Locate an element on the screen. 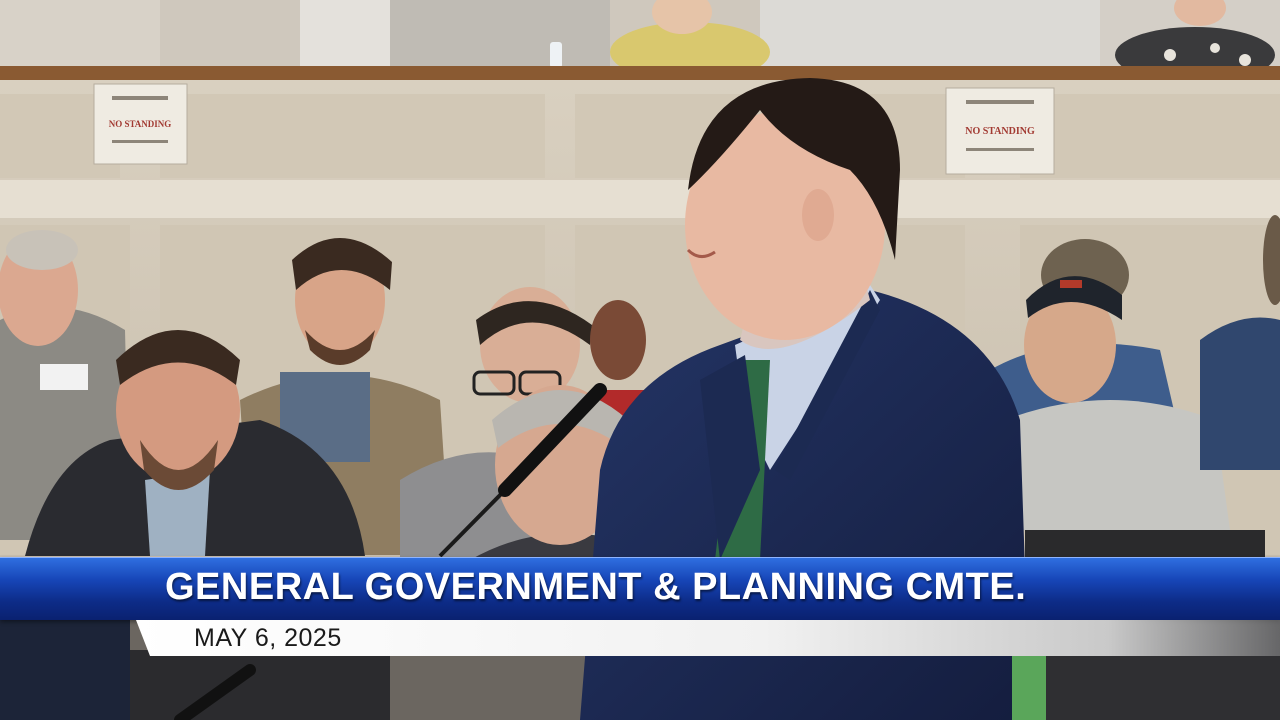 The image size is (1280, 720). no-standing-sign-left: NO STANDING is located at coordinates (140, 124).